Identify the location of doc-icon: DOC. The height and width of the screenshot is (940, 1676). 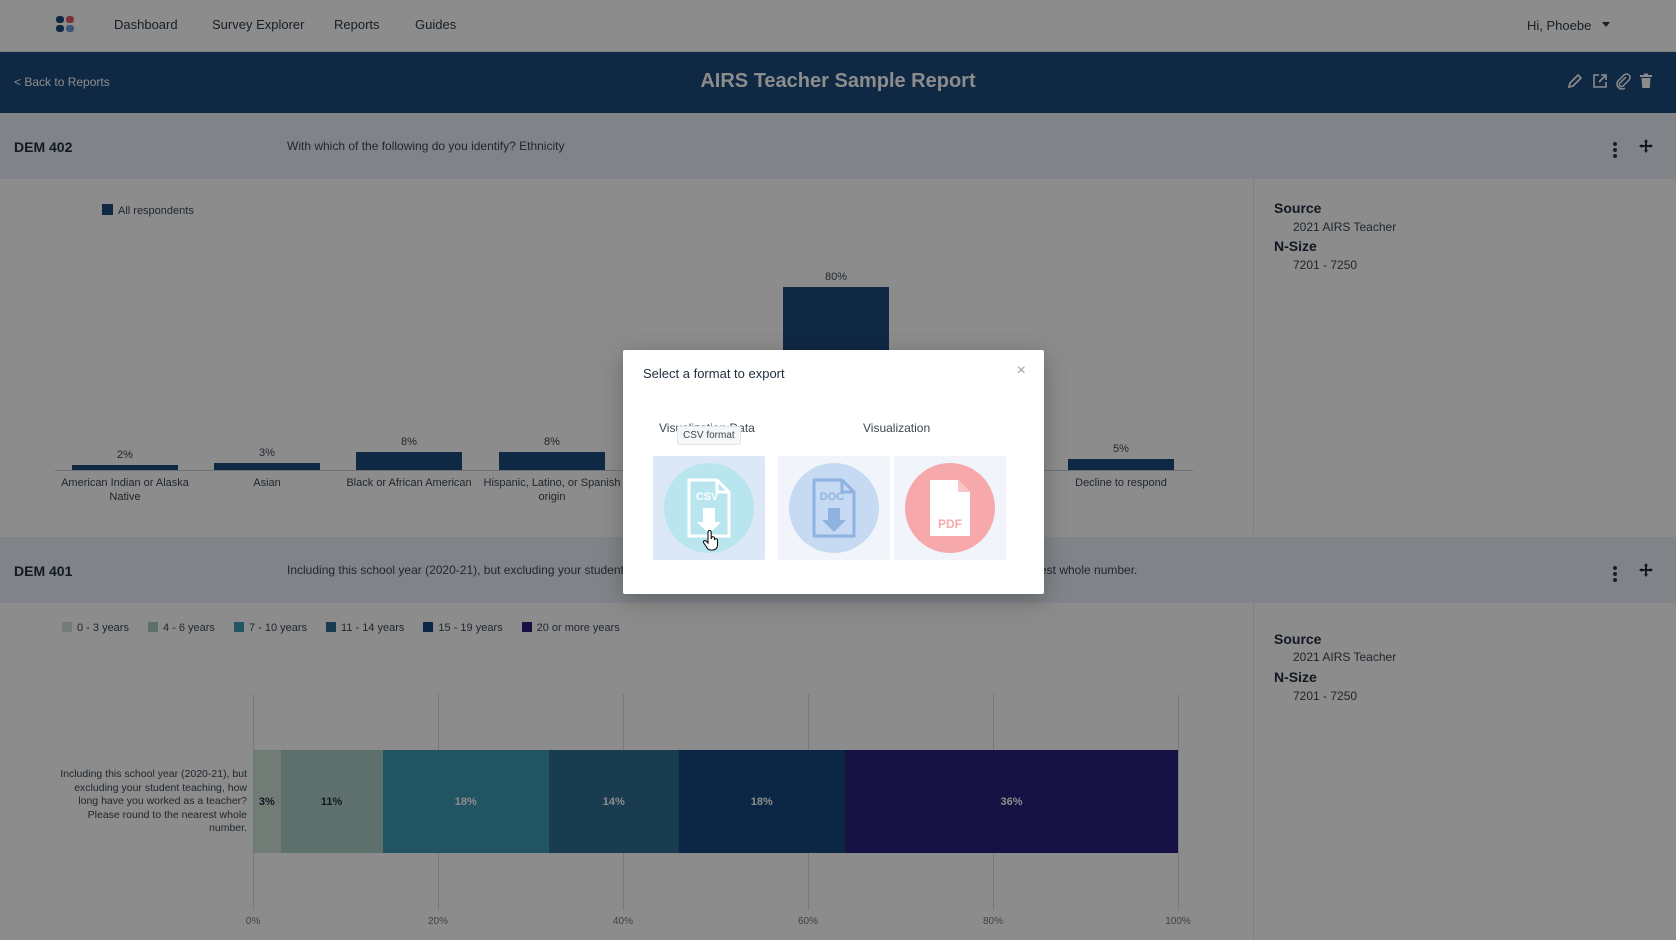
(834, 508).